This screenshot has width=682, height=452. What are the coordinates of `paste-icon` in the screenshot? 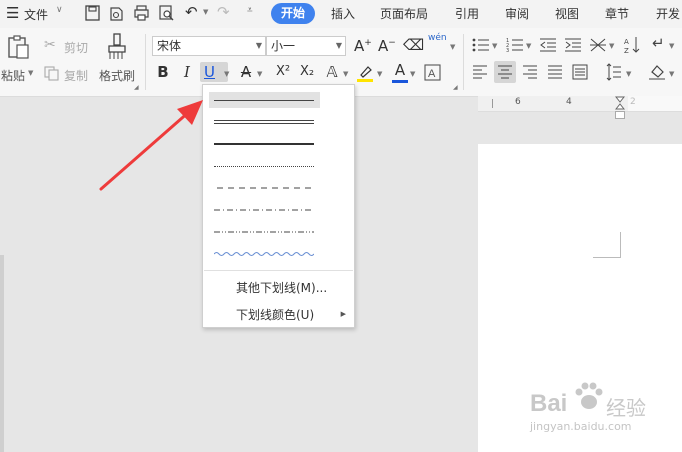 It's located at (18, 47).